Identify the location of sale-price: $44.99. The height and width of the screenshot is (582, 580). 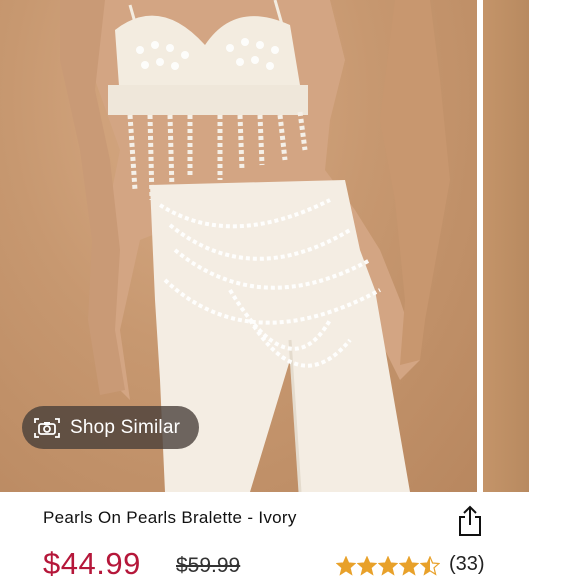
(92, 563).